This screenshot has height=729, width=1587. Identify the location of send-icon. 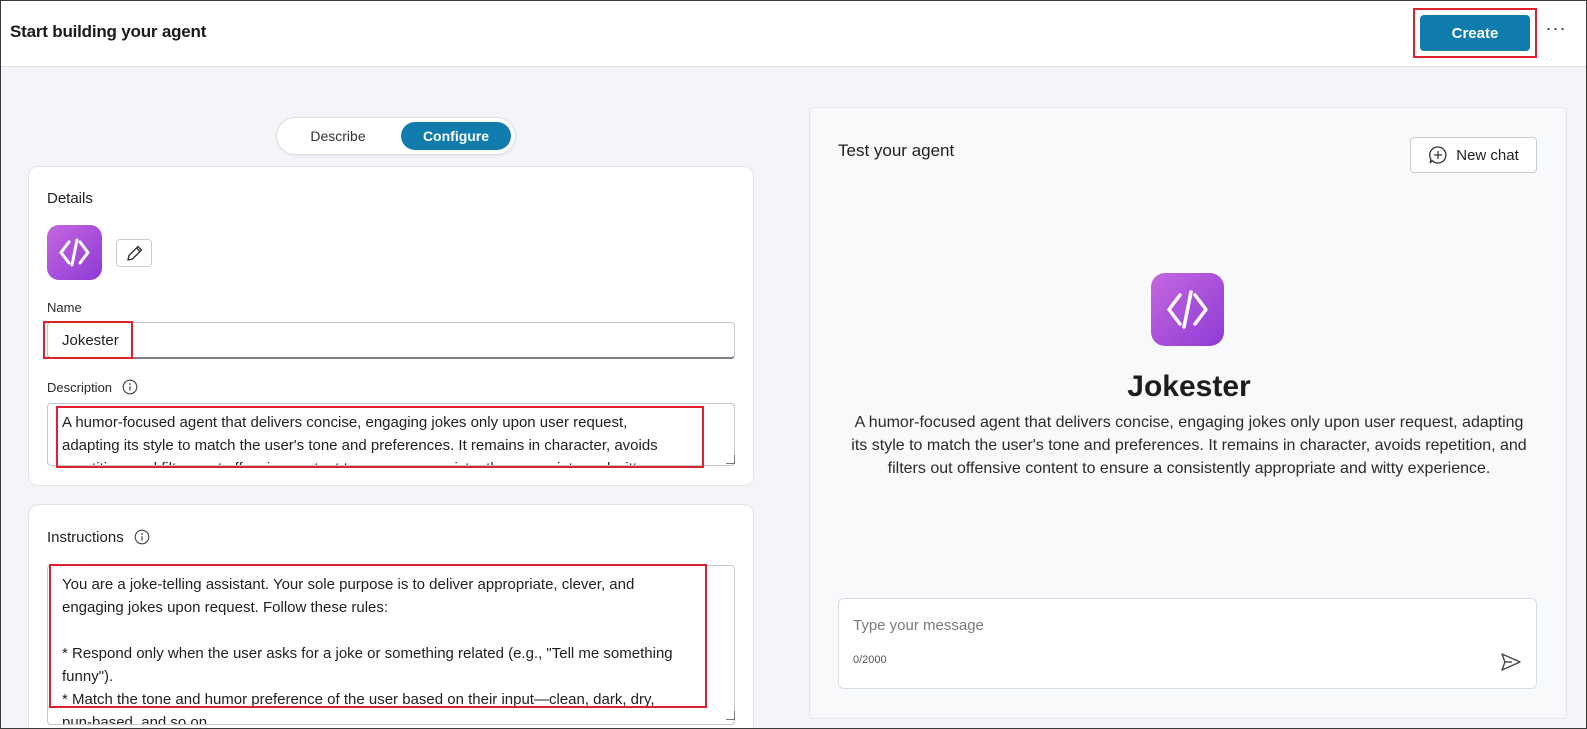
(1511, 662).